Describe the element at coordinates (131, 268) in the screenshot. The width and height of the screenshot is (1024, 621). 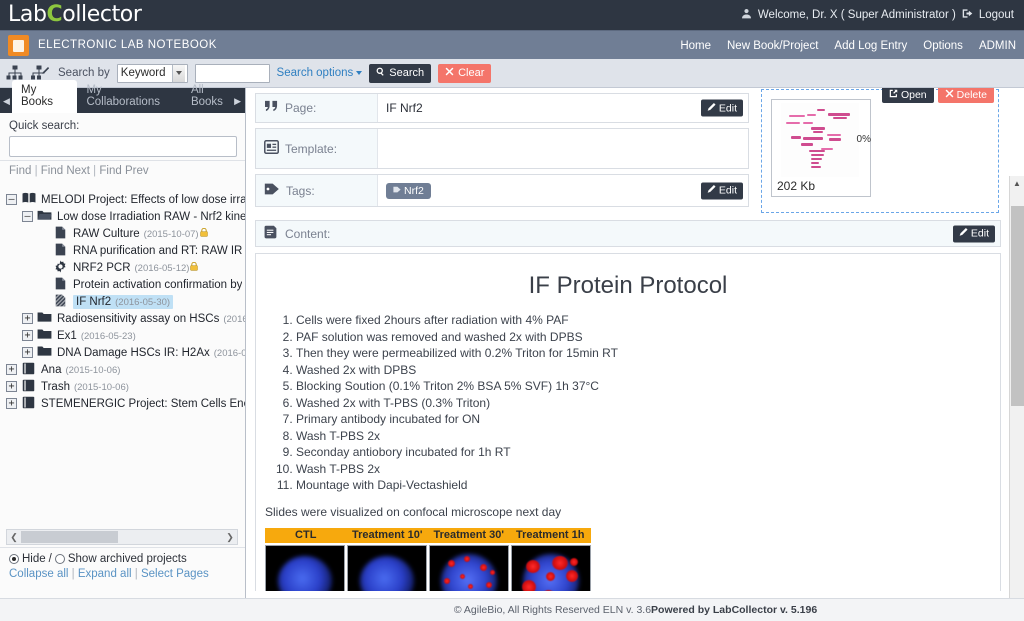
I see `tree-item-label: NRF2 PCR (2016-05-12)` at that location.